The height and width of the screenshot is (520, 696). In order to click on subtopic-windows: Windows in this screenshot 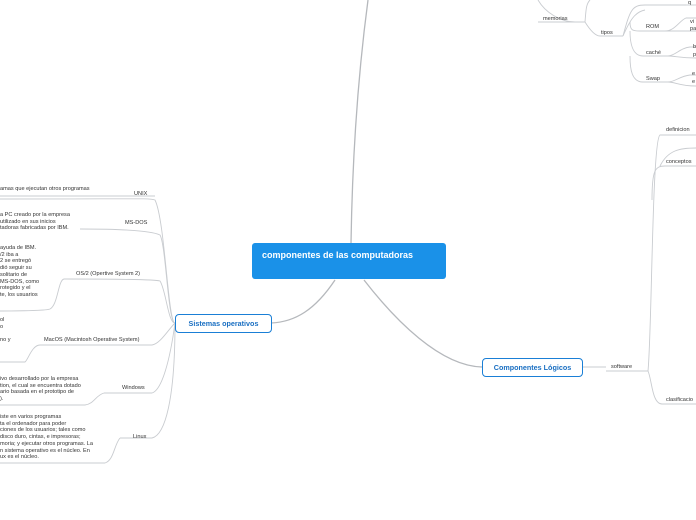, I will do `click(133, 388)`.